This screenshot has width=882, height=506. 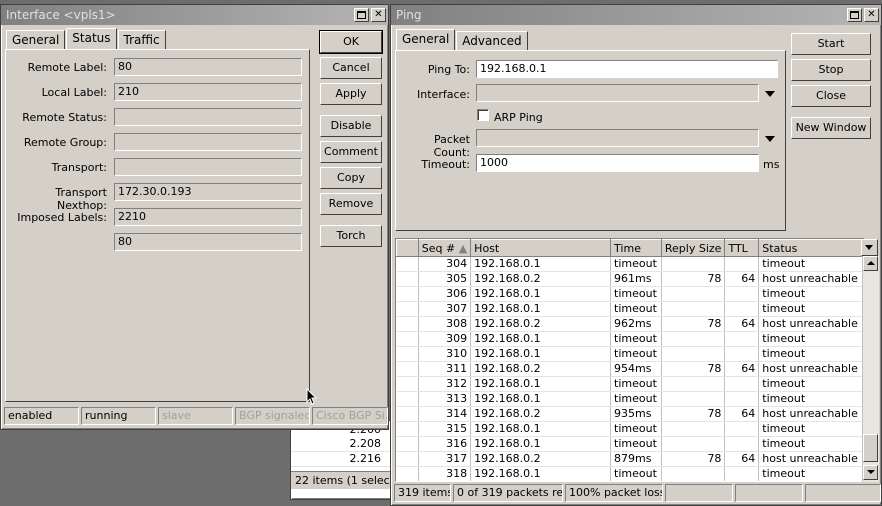 What do you see at coordinates (870, 369) in the screenshot?
I see `vertical-scrollbar` at bounding box center [870, 369].